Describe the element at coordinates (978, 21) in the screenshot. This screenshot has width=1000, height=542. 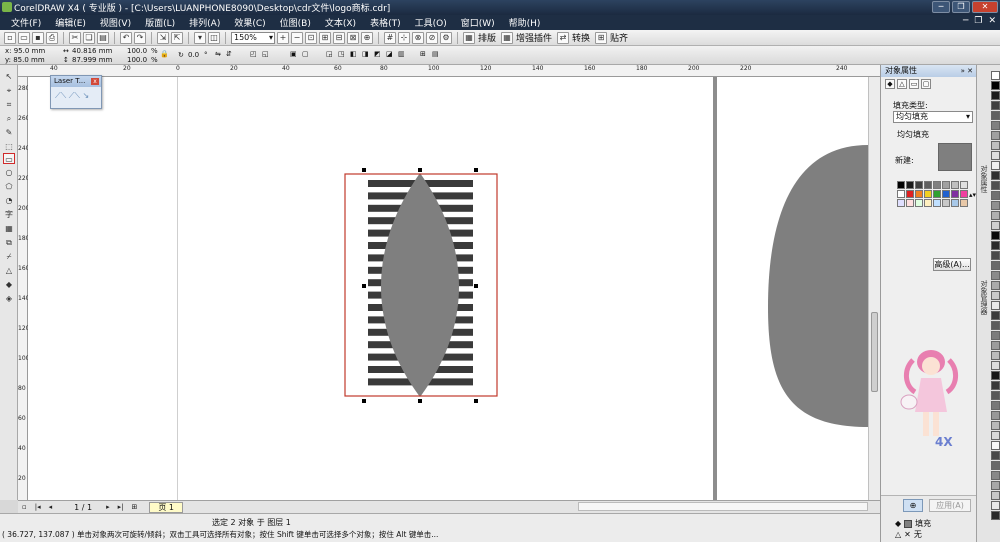
I see `doc-restore-button: ❐` at that location.